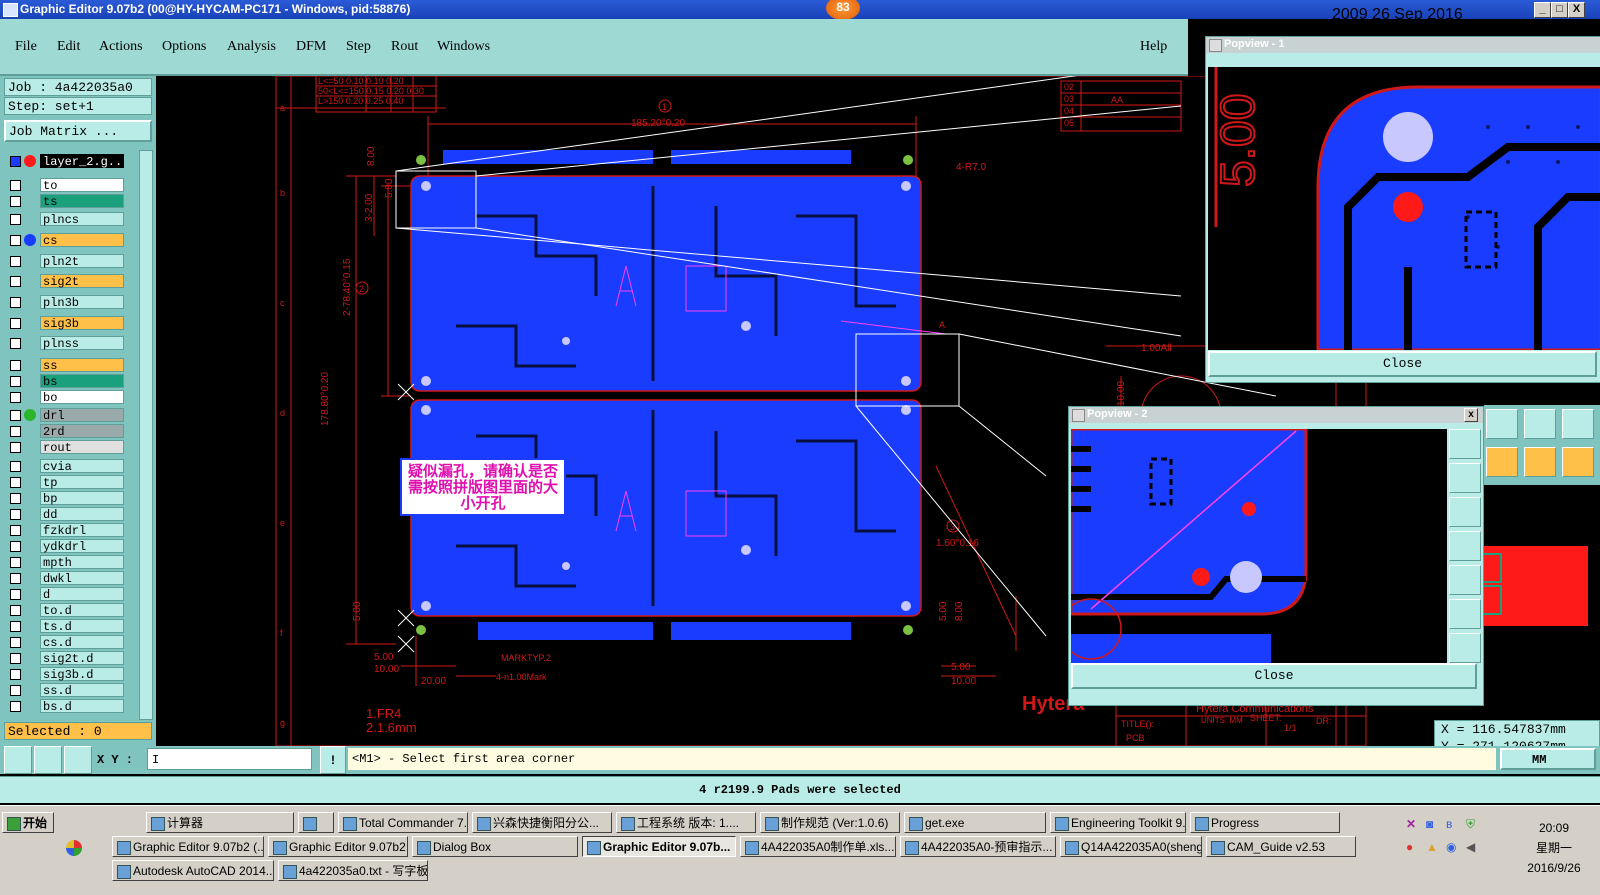 This screenshot has width=1600, height=895. I want to click on layer-row-plncs: plncs, so click(66, 219).